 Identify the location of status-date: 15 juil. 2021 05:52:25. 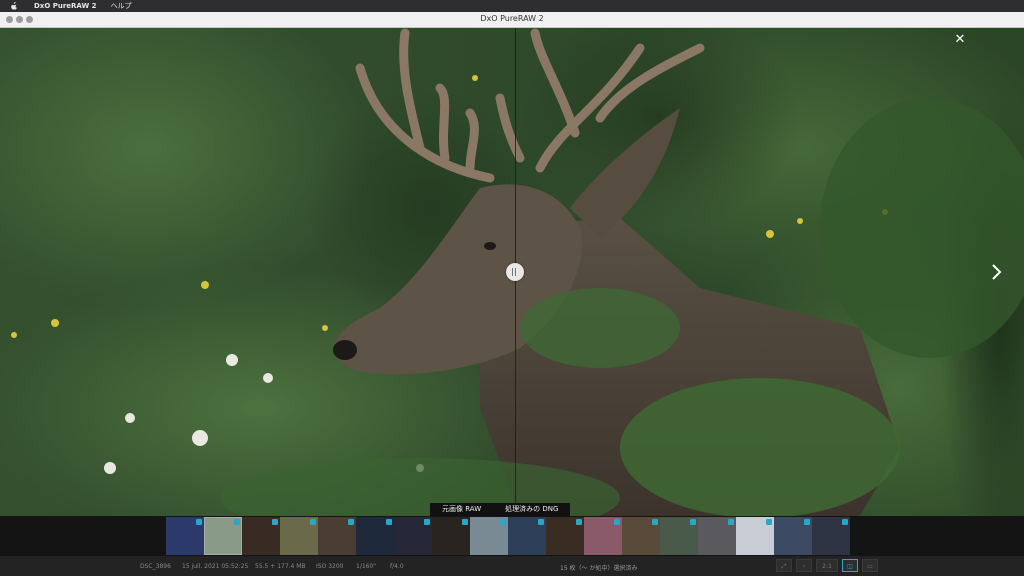
(215, 566).